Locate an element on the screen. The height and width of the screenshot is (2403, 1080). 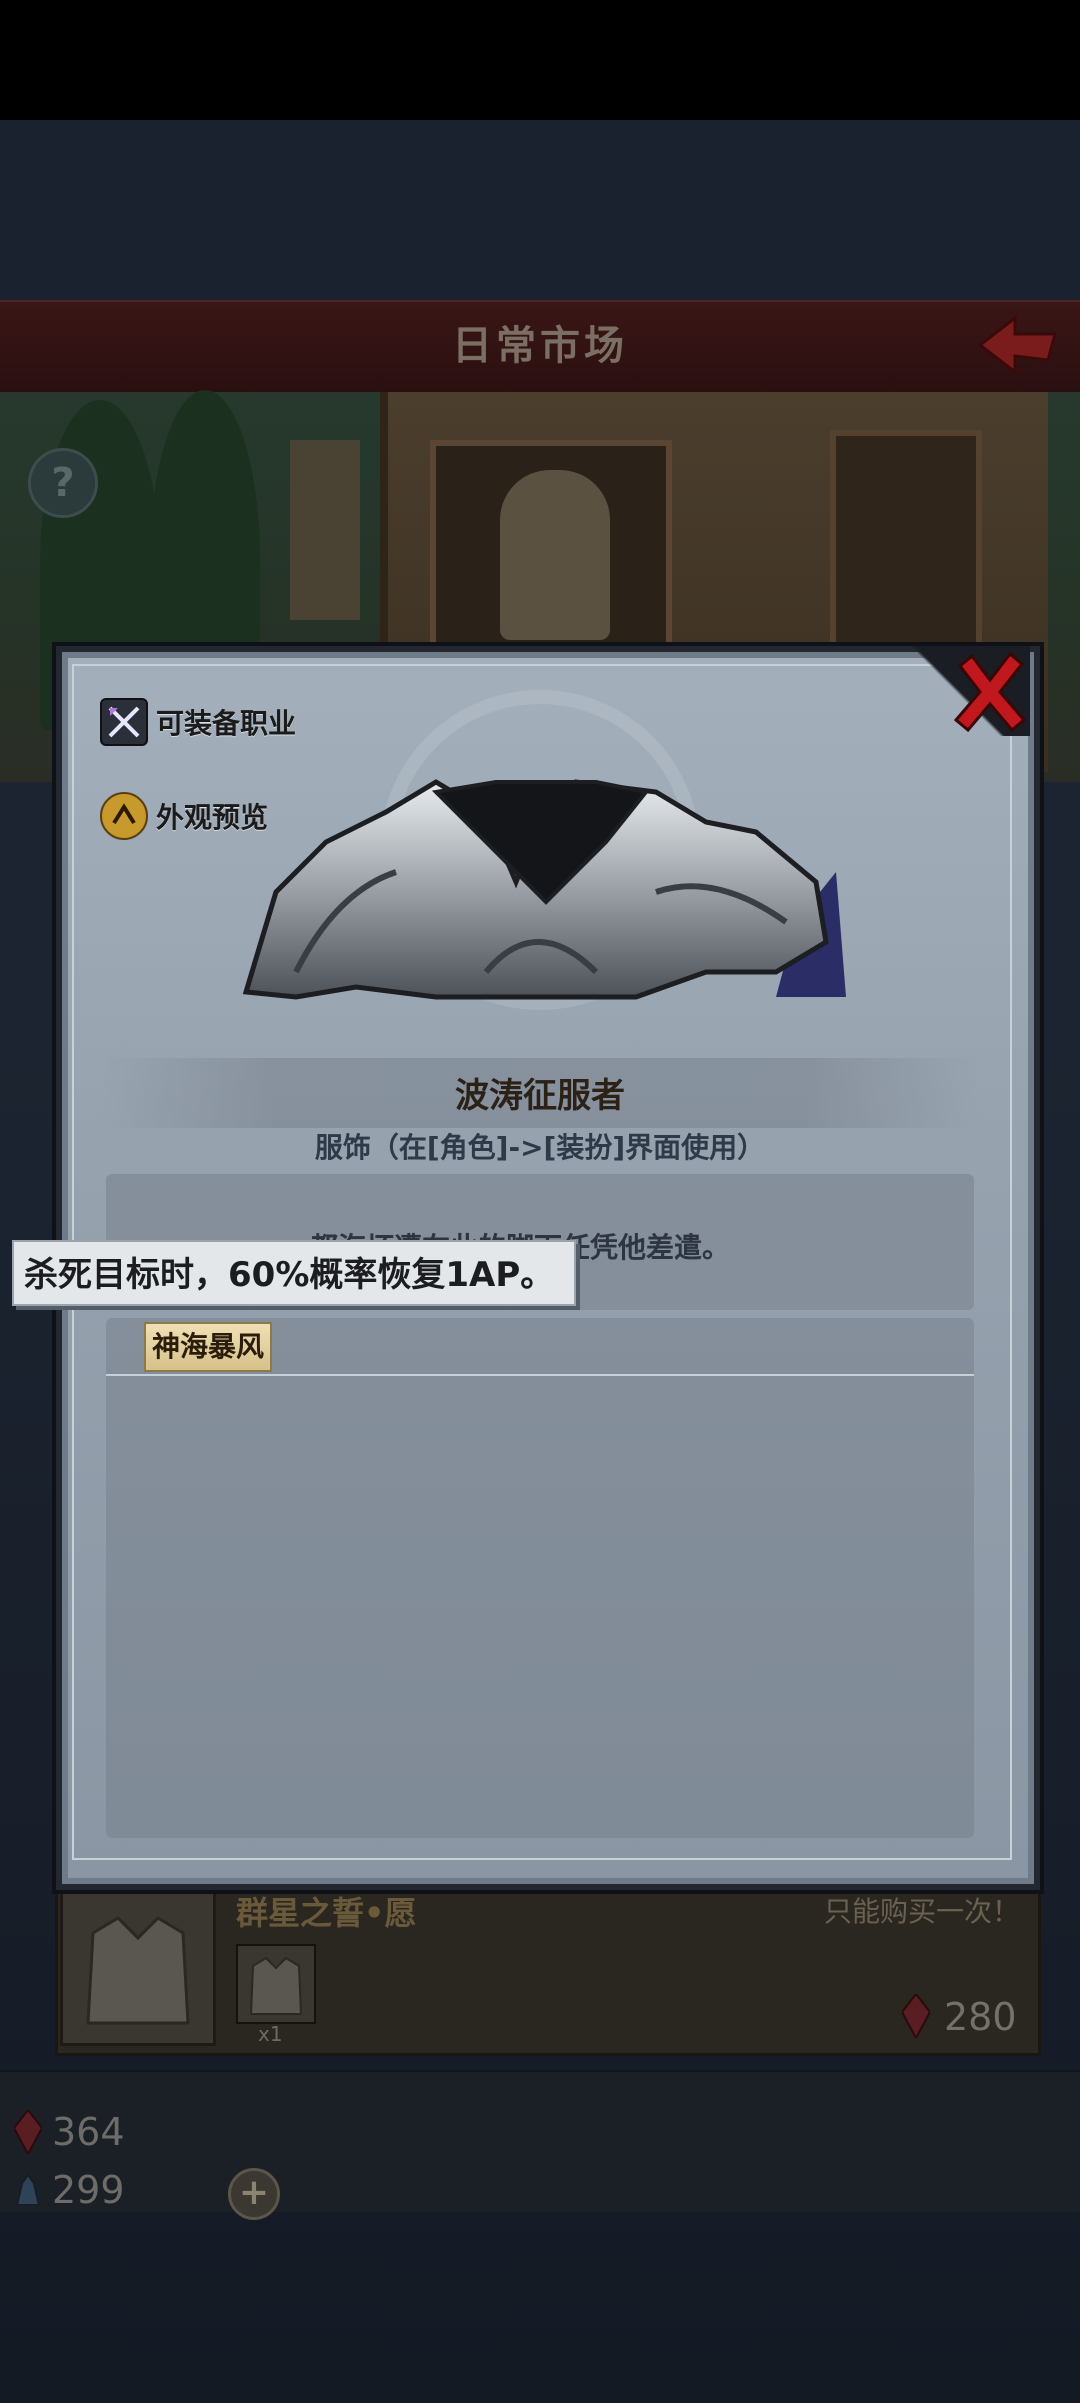
merchant-figure is located at coordinates (555, 555).